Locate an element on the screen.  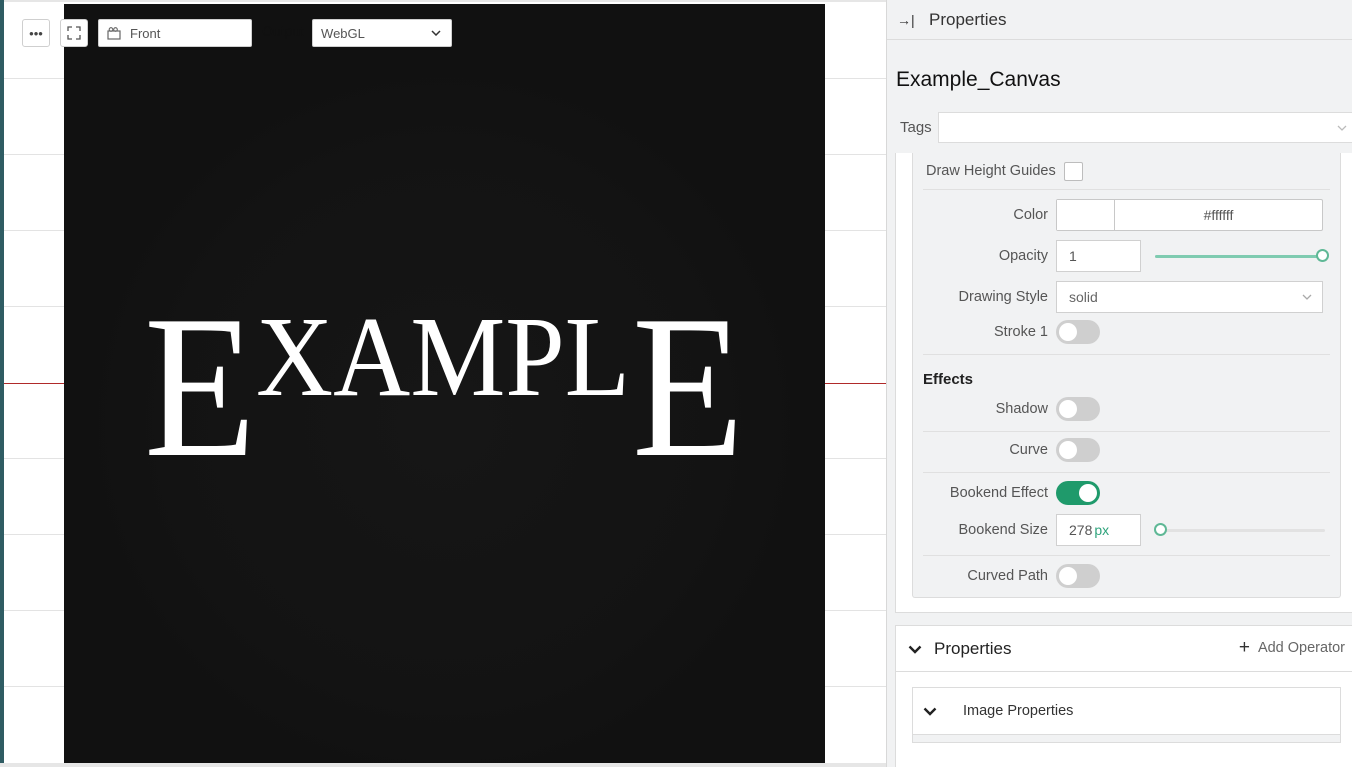
image-properties-body is located at coordinates (1126, 739).